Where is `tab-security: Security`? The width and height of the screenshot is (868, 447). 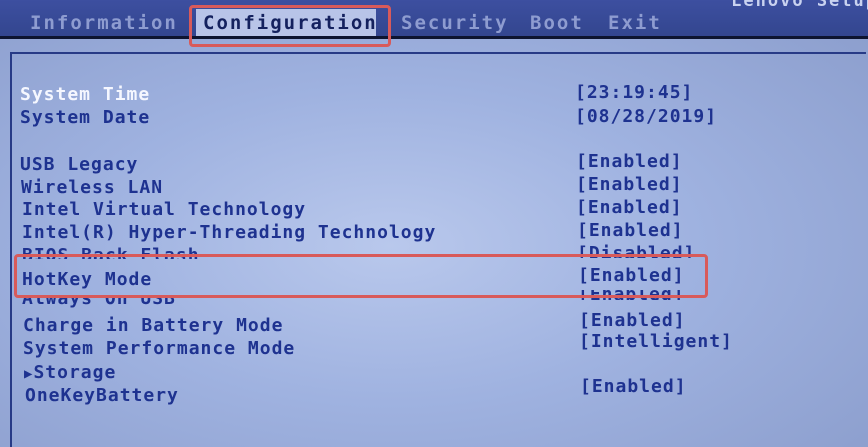
tab-security: Security is located at coordinates (455, 23).